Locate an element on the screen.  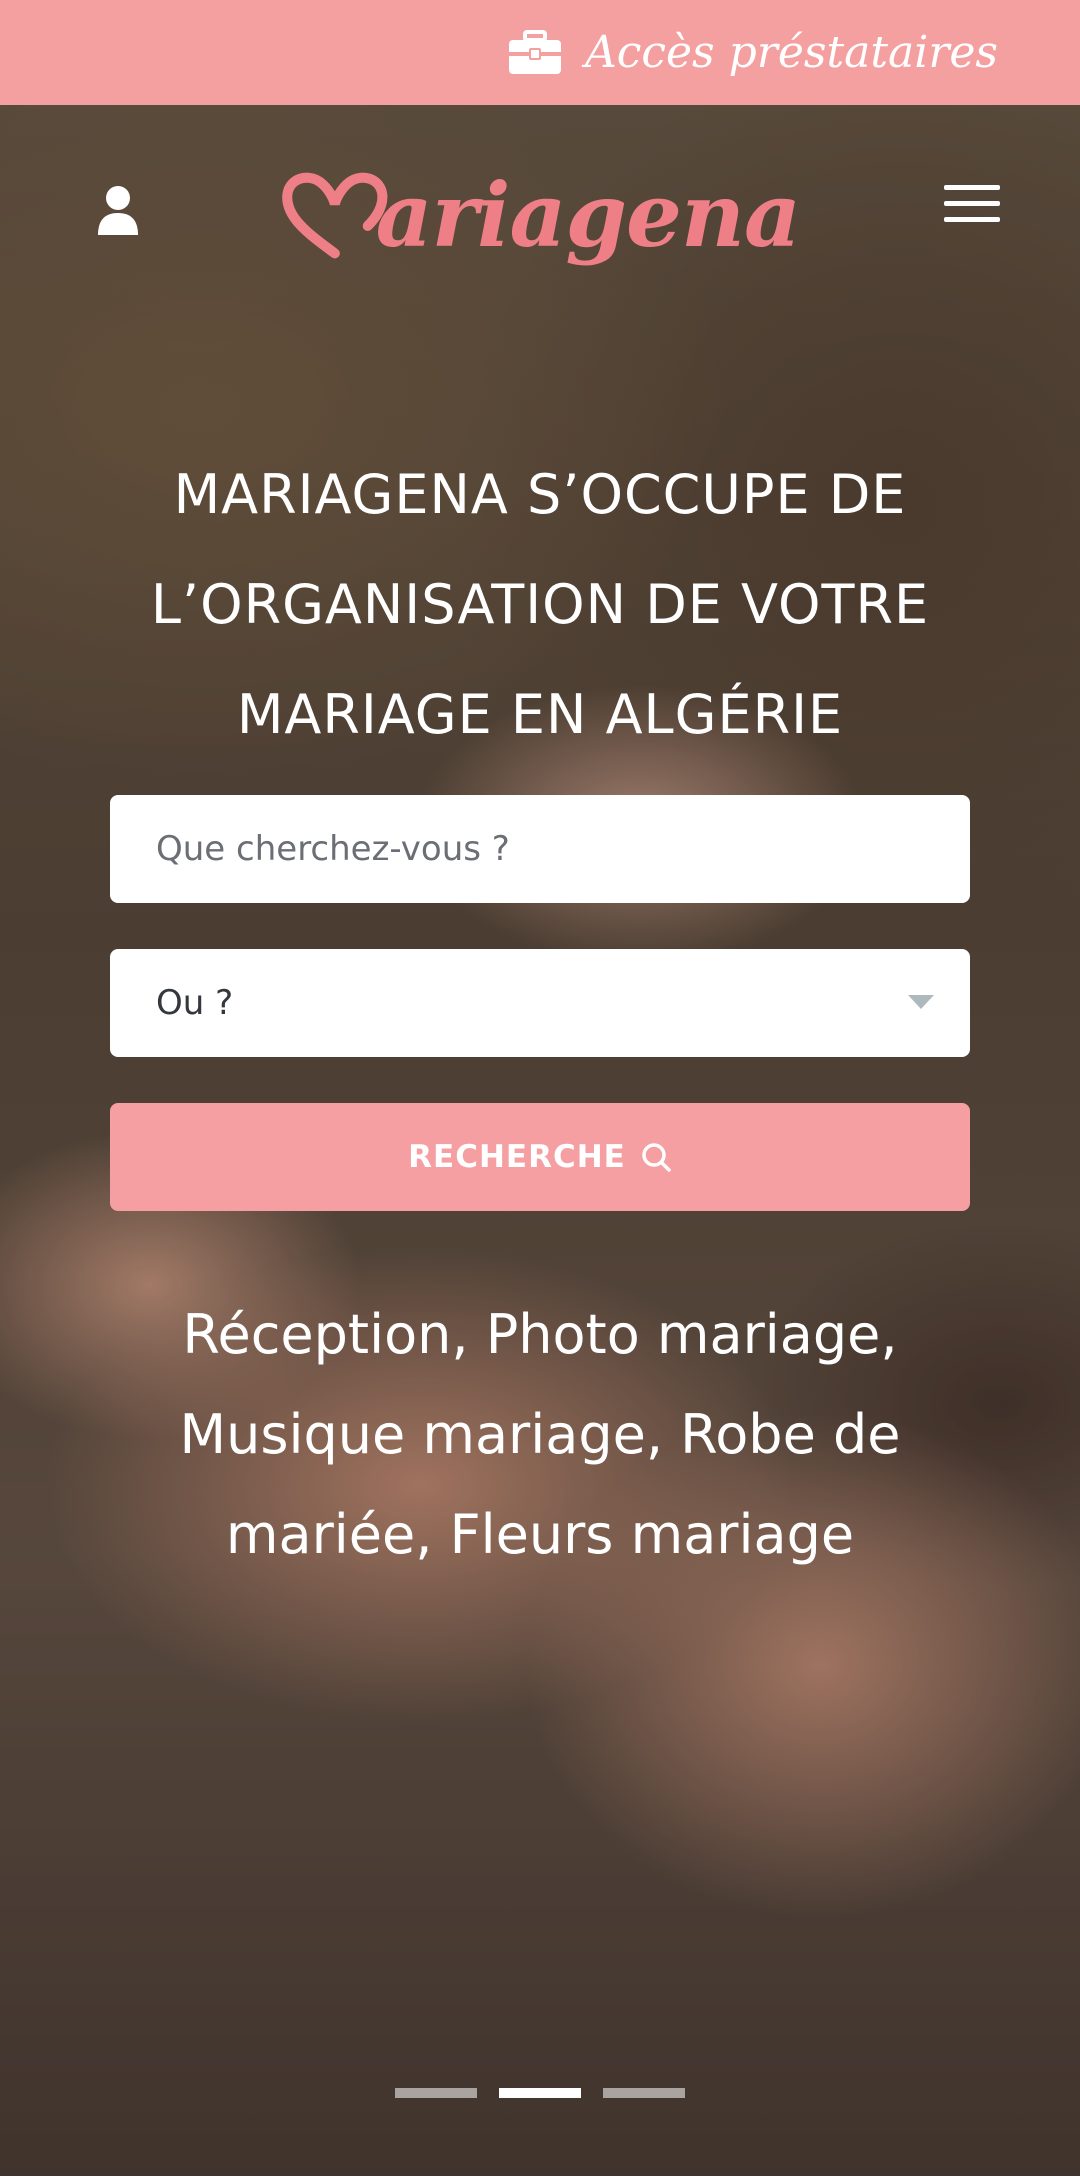
provider-access-label: Accès préstataires is located at coordinates (791, 52).